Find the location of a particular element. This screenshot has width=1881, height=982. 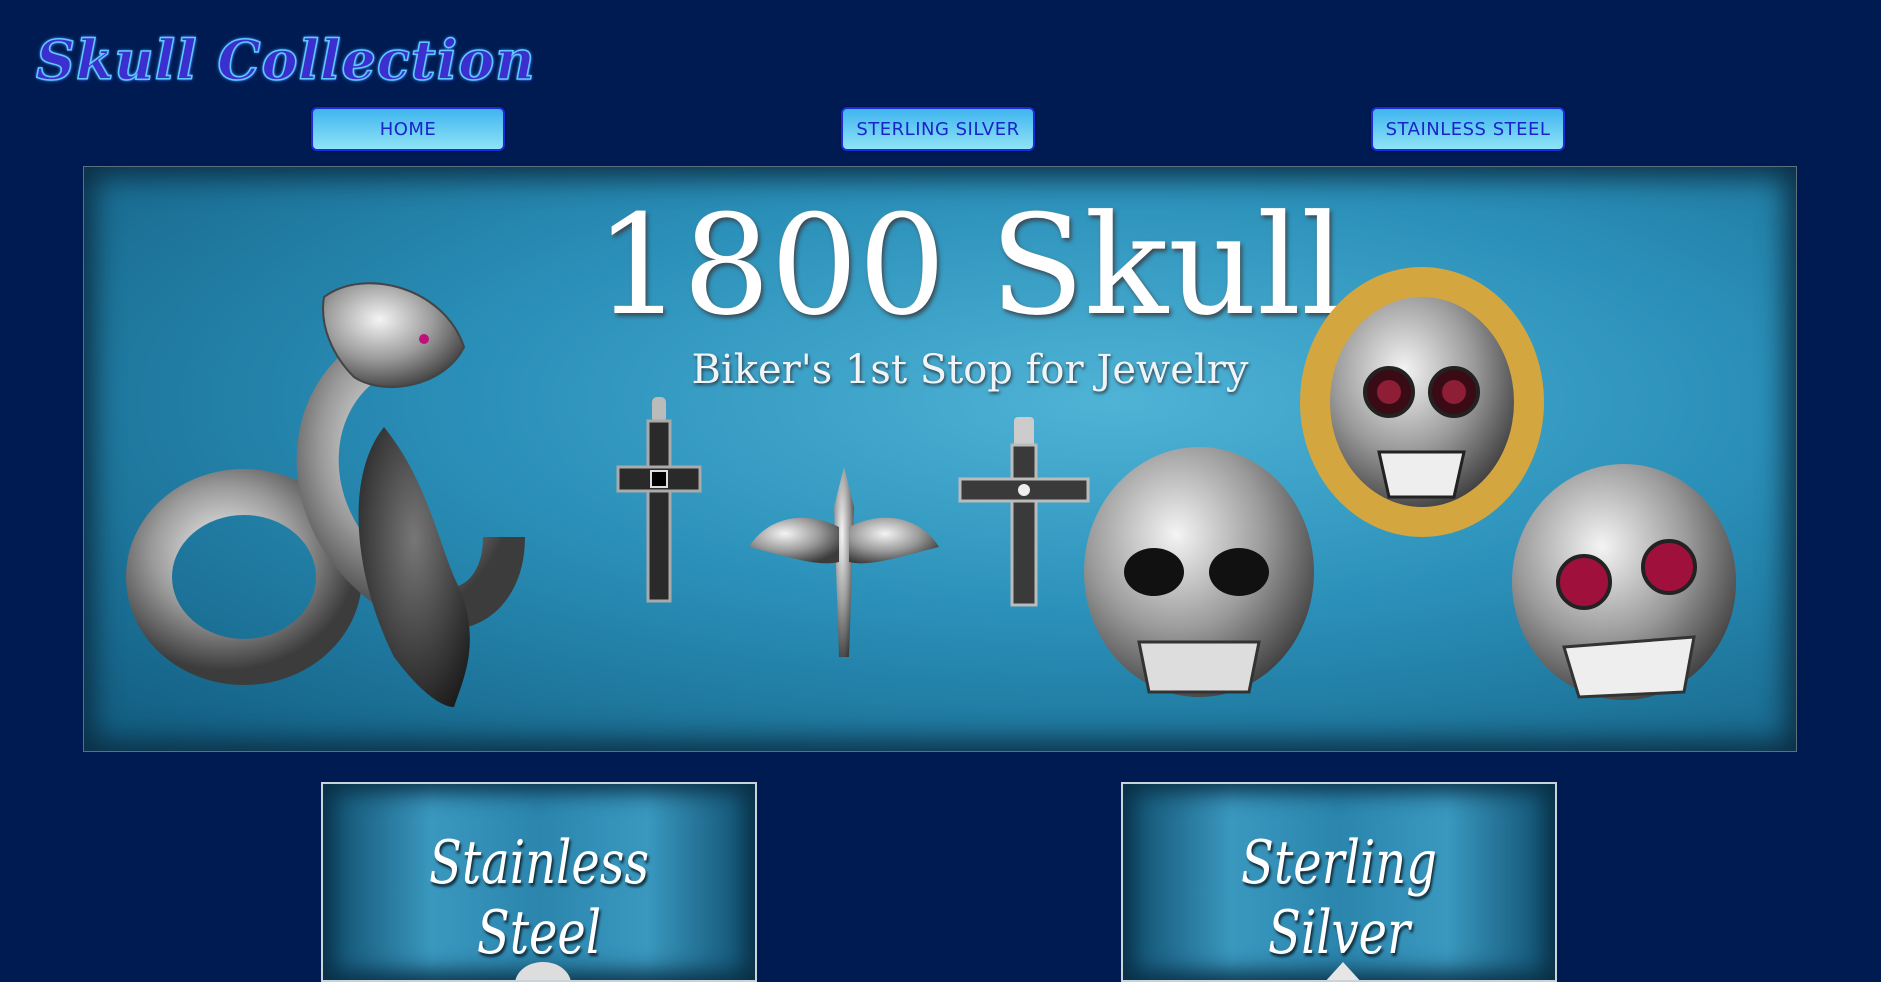

nav-sterling-silver-button: STERLING SILVER is located at coordinates (938, 129).